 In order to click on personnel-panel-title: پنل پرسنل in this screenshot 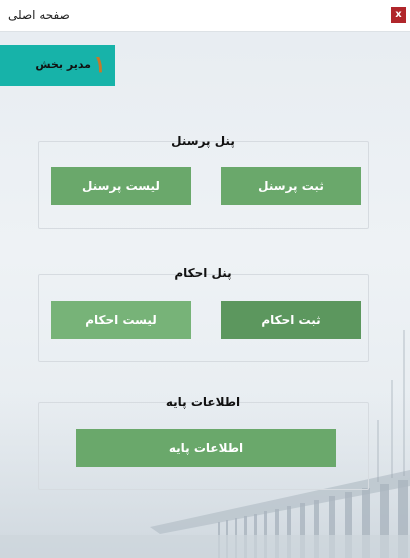, I will do `click(203, 141)`.